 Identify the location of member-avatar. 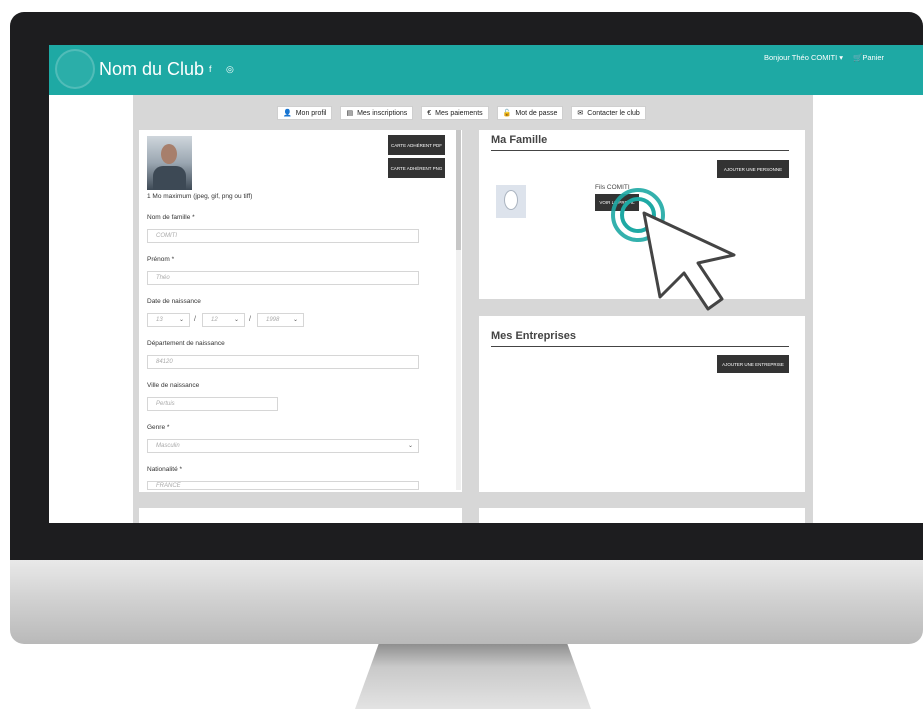
(511, 201).